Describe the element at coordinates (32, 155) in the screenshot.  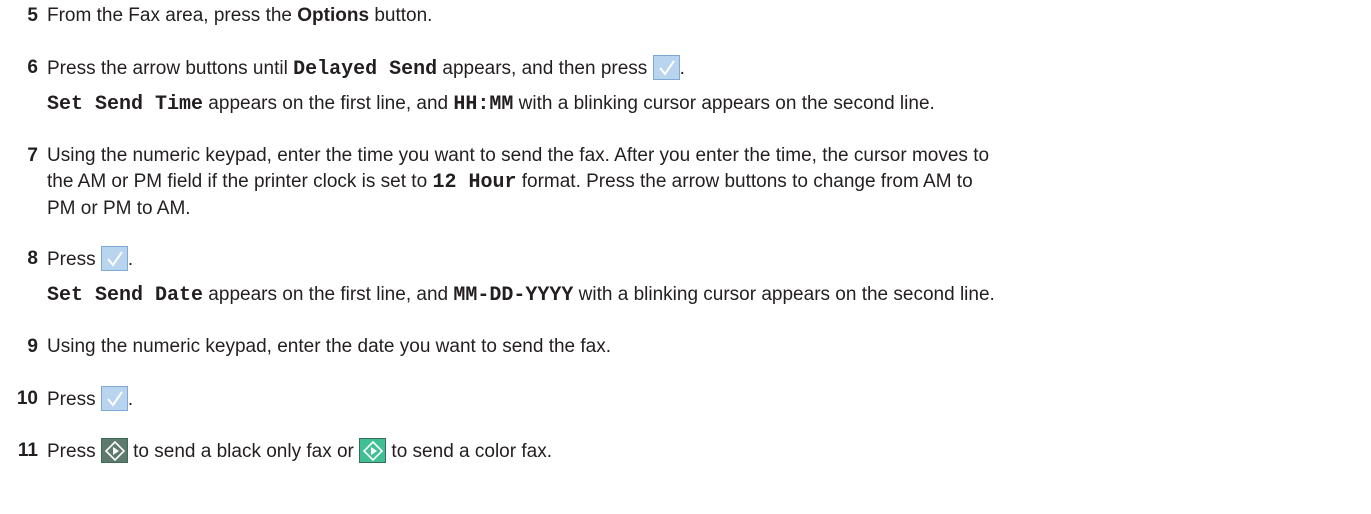
I see `step-number: 7` at that location.